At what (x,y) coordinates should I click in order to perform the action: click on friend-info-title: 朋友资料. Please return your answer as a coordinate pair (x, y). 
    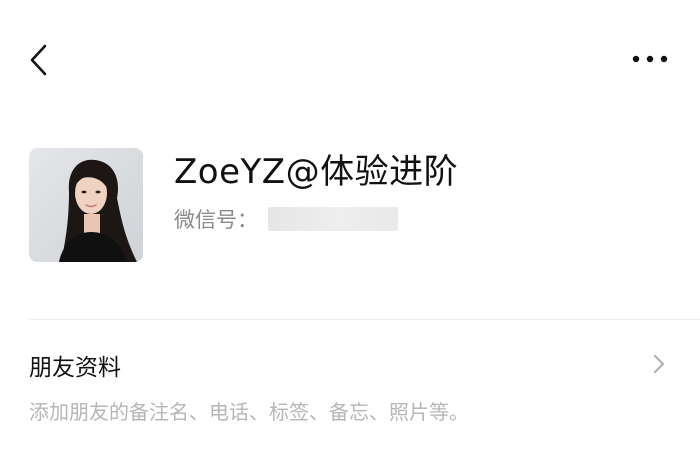
    Looking at the image, I should click on (75, 368).